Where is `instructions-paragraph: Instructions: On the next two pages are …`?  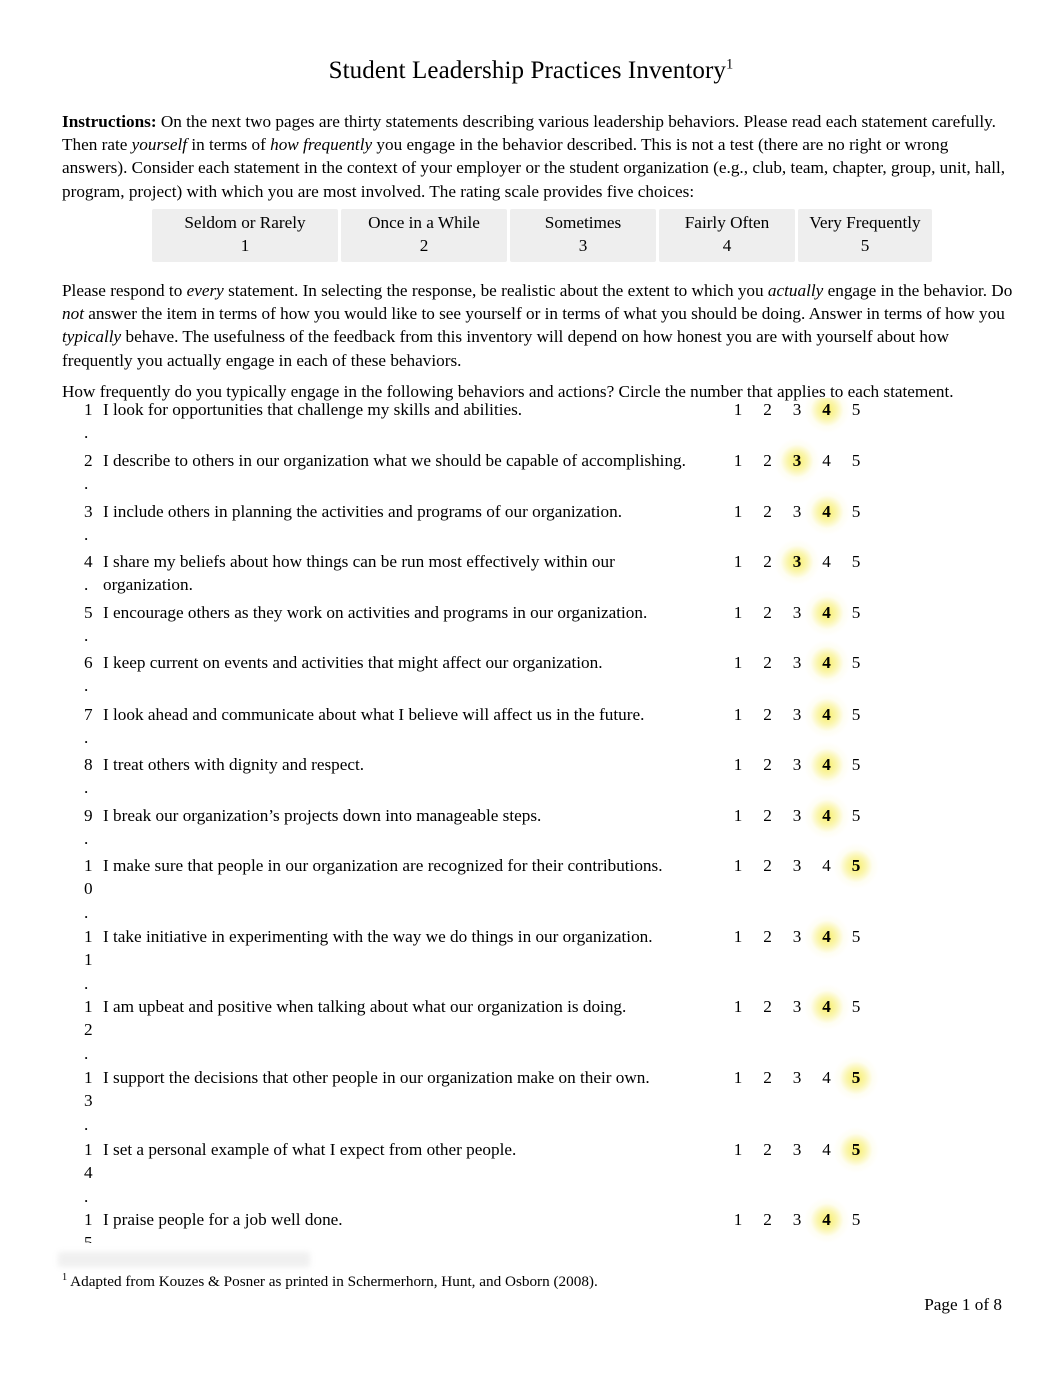
instructions-paragraph: Instructions: On the next two pages are … is located at coordinates (538, 156).